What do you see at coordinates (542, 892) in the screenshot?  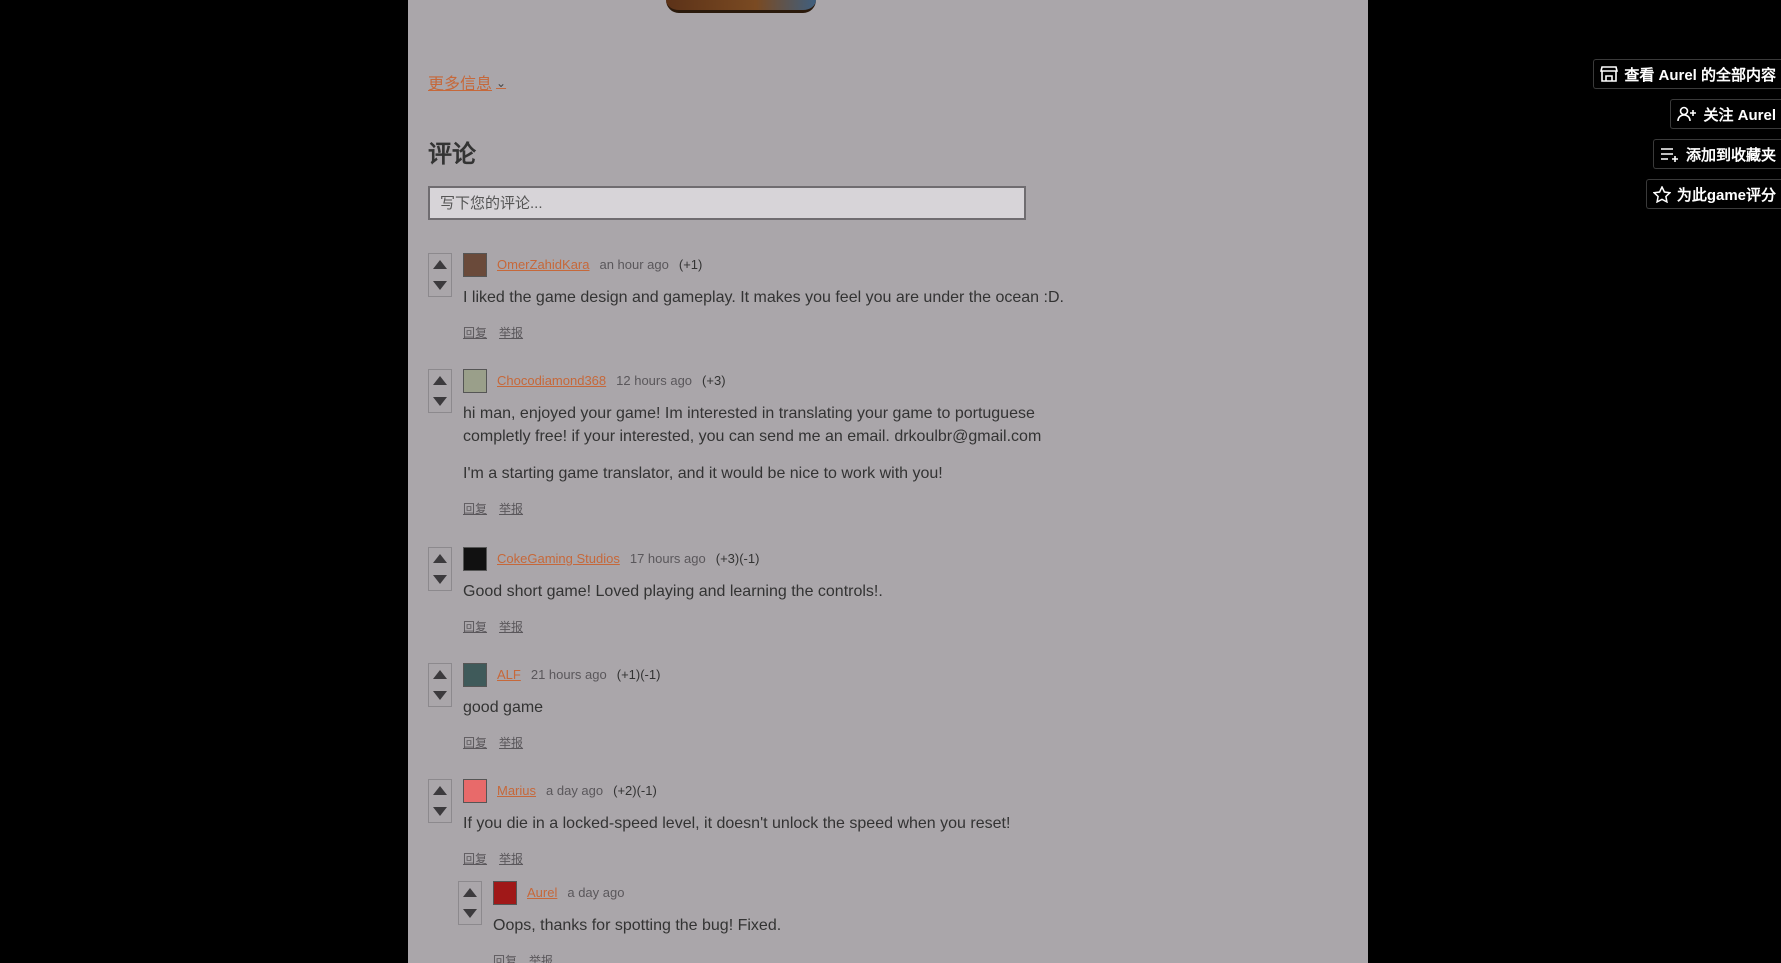 I see `comment-author: Aurel` at bounding box center [542, 892].